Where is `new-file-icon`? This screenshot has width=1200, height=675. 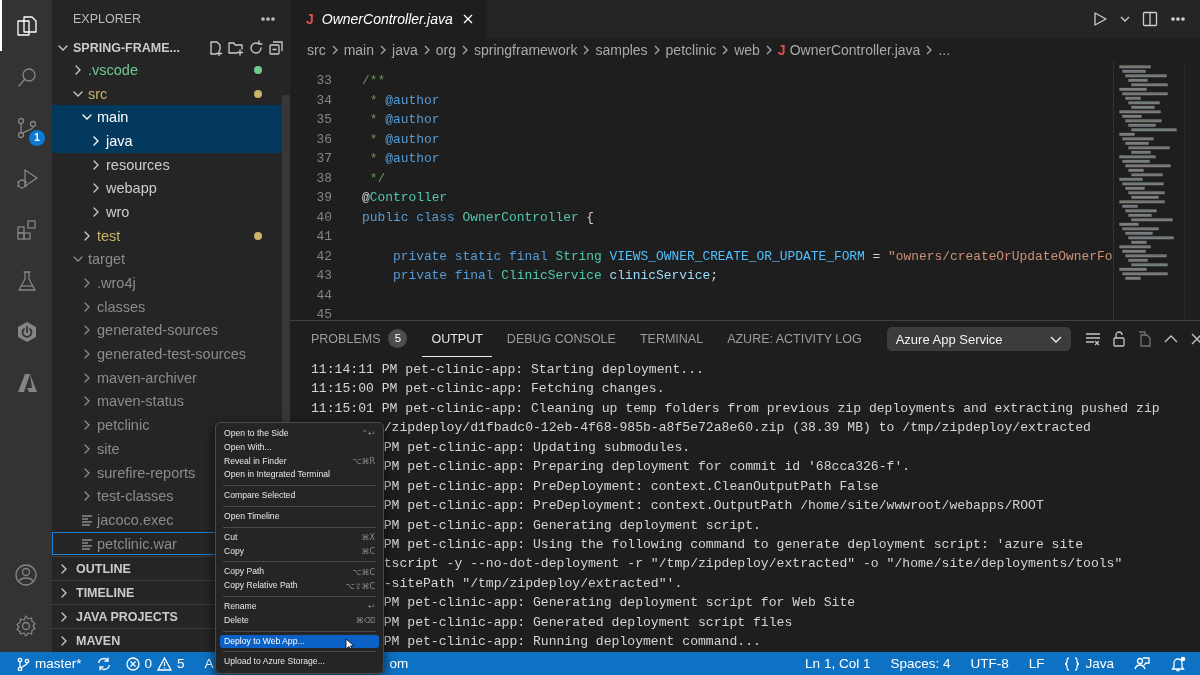
new-file-icon is located at coordinates (216, 48).